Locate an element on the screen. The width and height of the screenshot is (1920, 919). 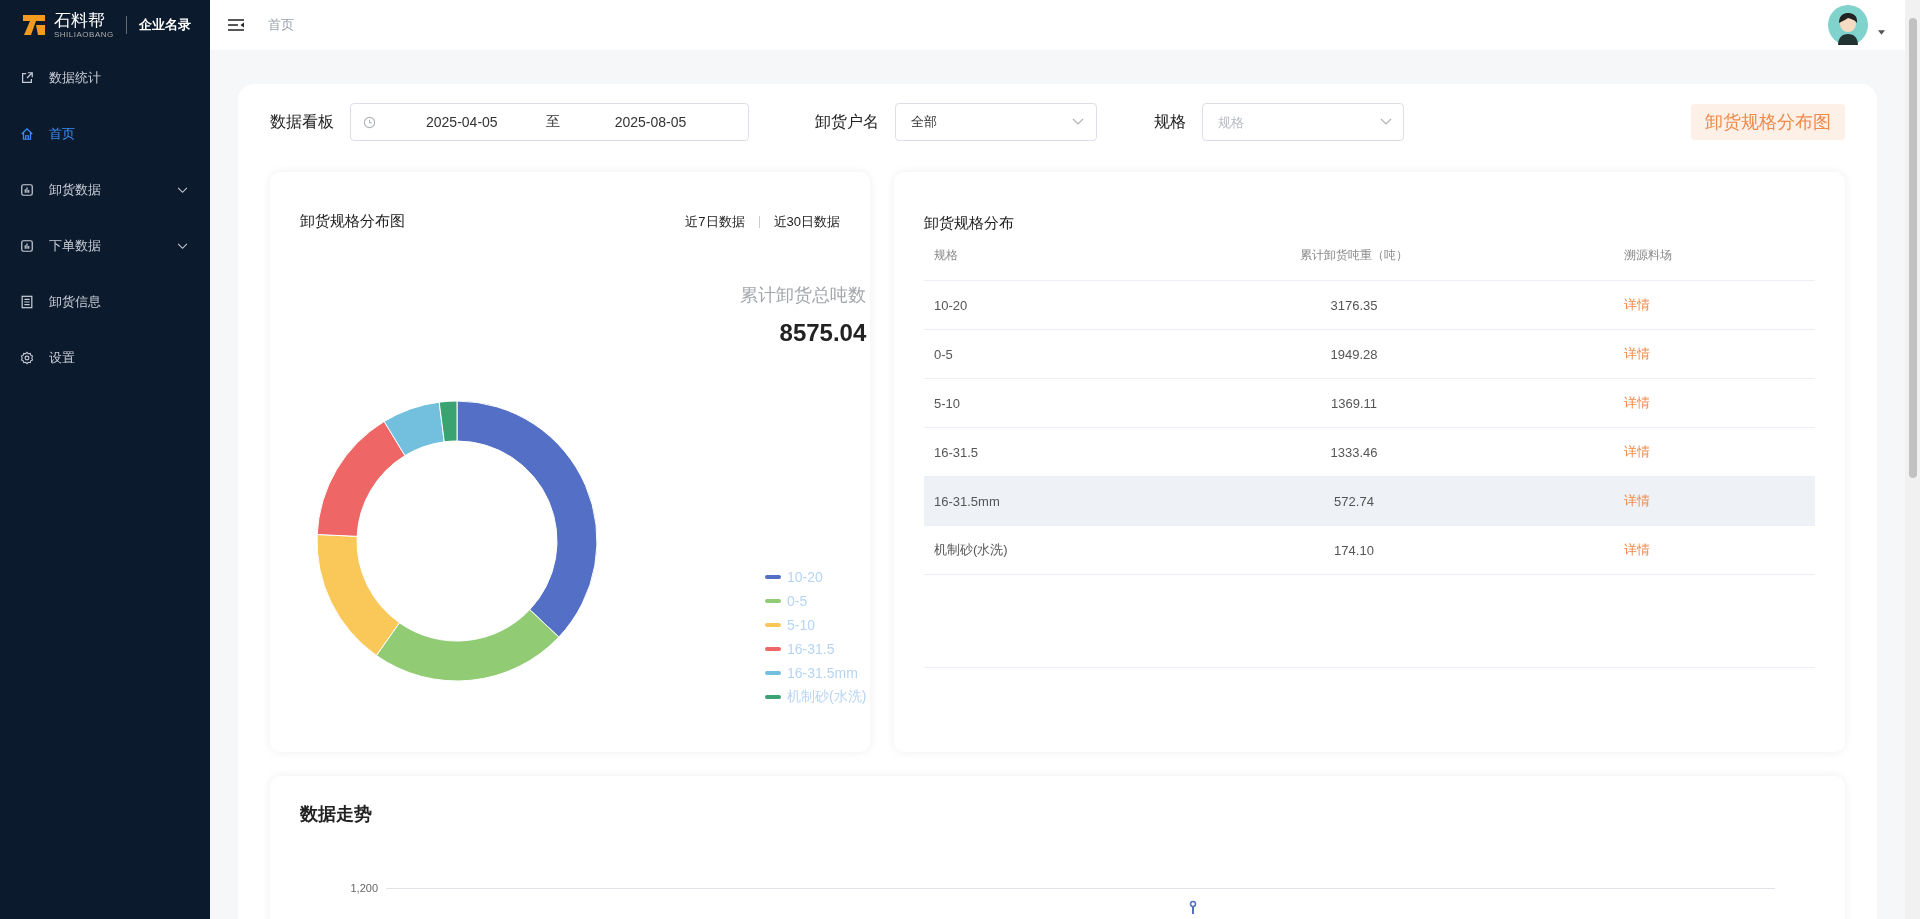
avatar-icon is located at coordinates (1848, 25).